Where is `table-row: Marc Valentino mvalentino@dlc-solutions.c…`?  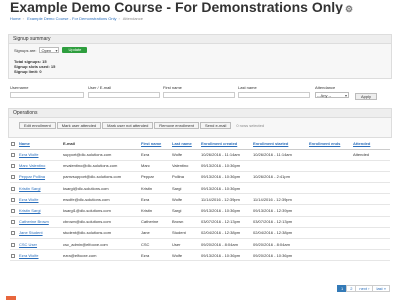 table-row: Marc Valentino mvalentino@dlc-solutions.c… is located at coordinates (200, 166).